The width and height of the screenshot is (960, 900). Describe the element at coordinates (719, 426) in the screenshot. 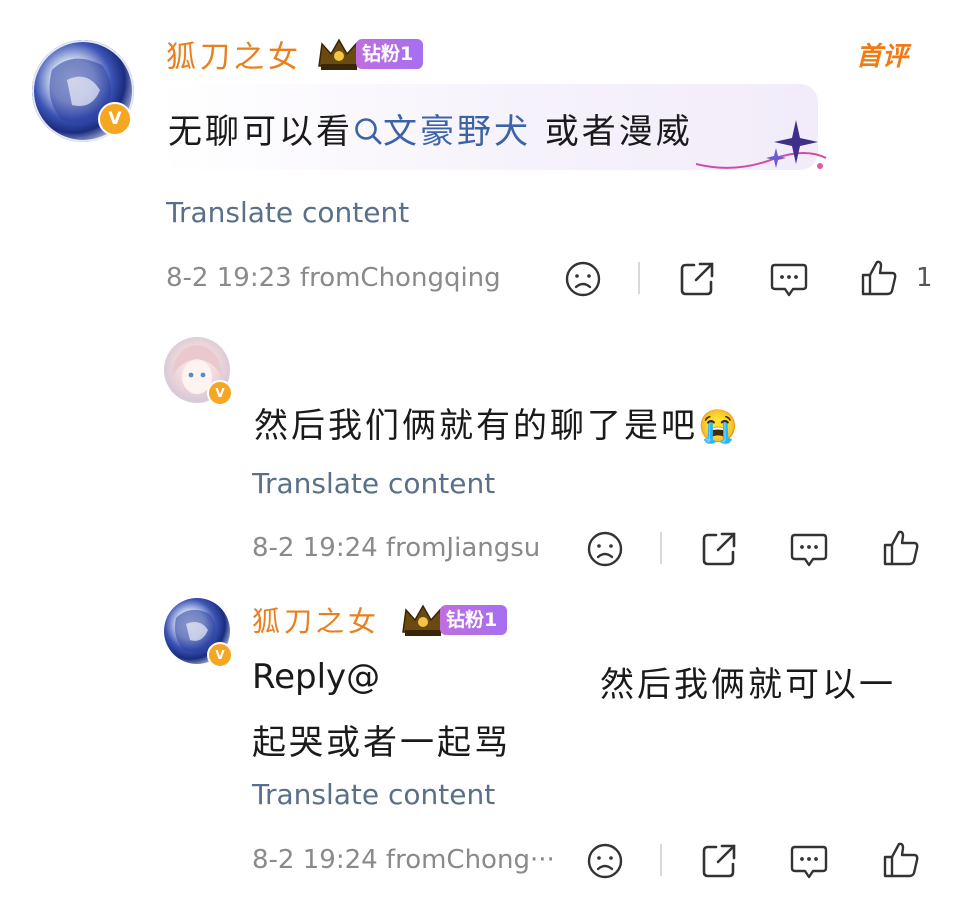

I see `crying-emoji: 😭` at that location.